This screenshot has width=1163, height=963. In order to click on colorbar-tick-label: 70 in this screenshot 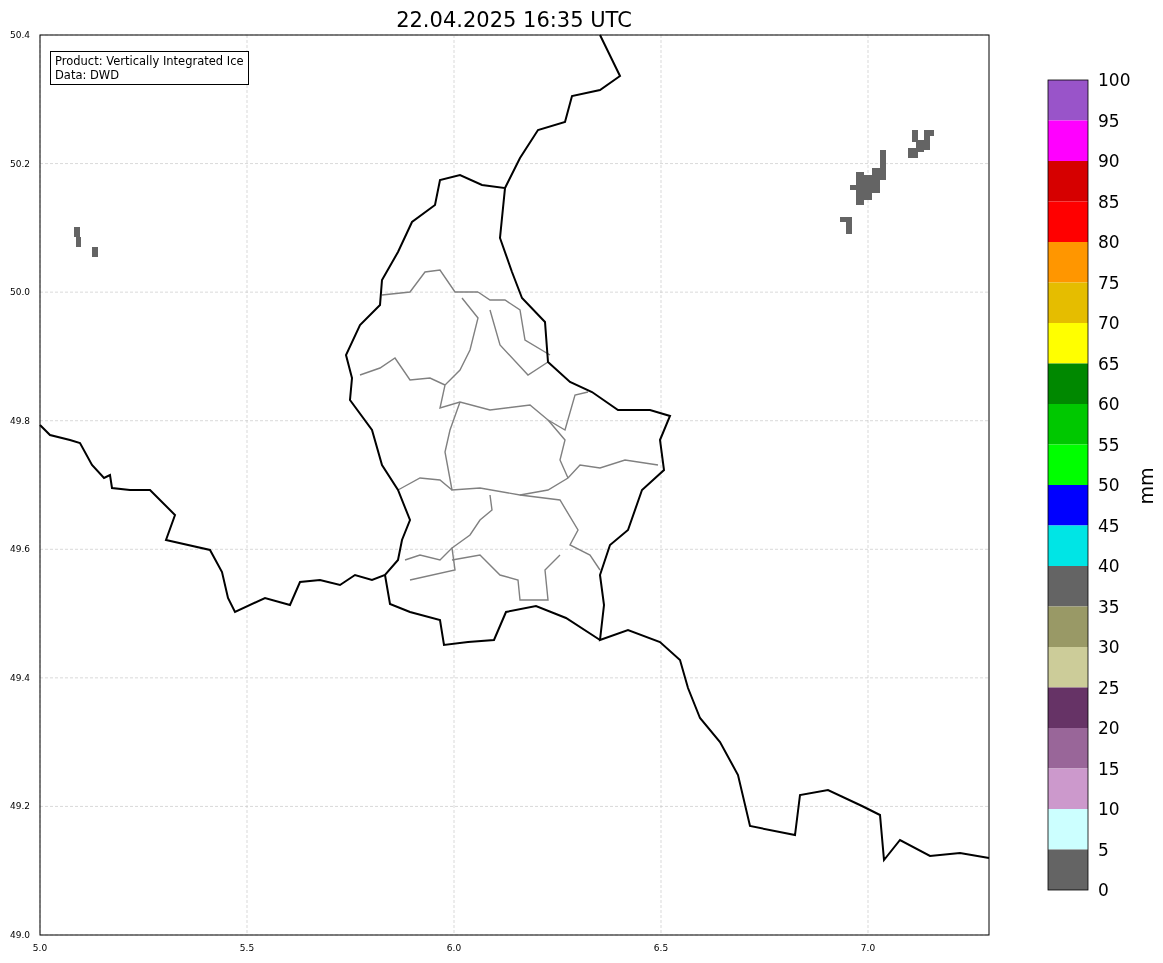, I will do `click(1109, 323)`.